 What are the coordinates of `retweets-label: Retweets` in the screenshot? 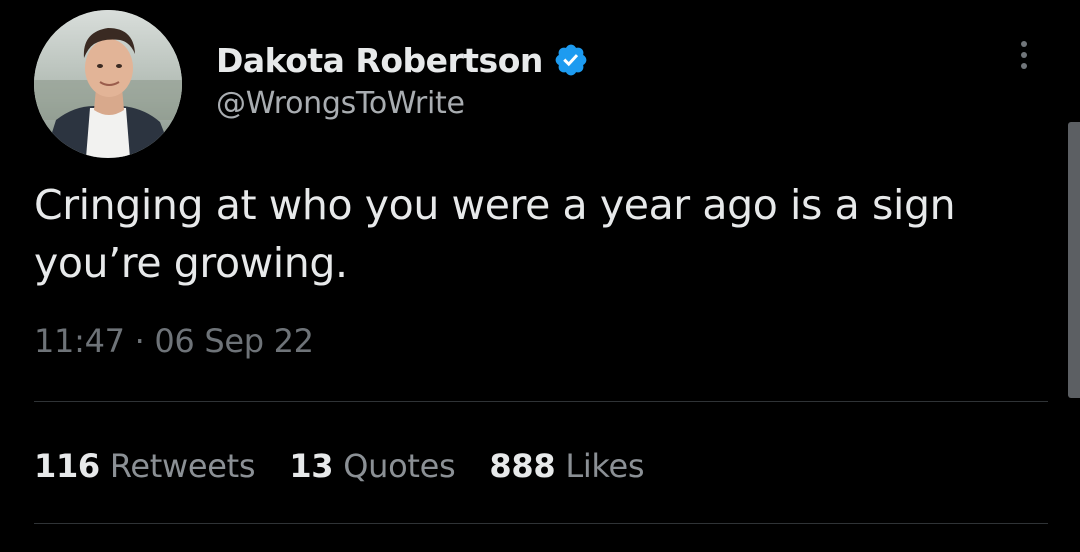 It's located at (182, 466).